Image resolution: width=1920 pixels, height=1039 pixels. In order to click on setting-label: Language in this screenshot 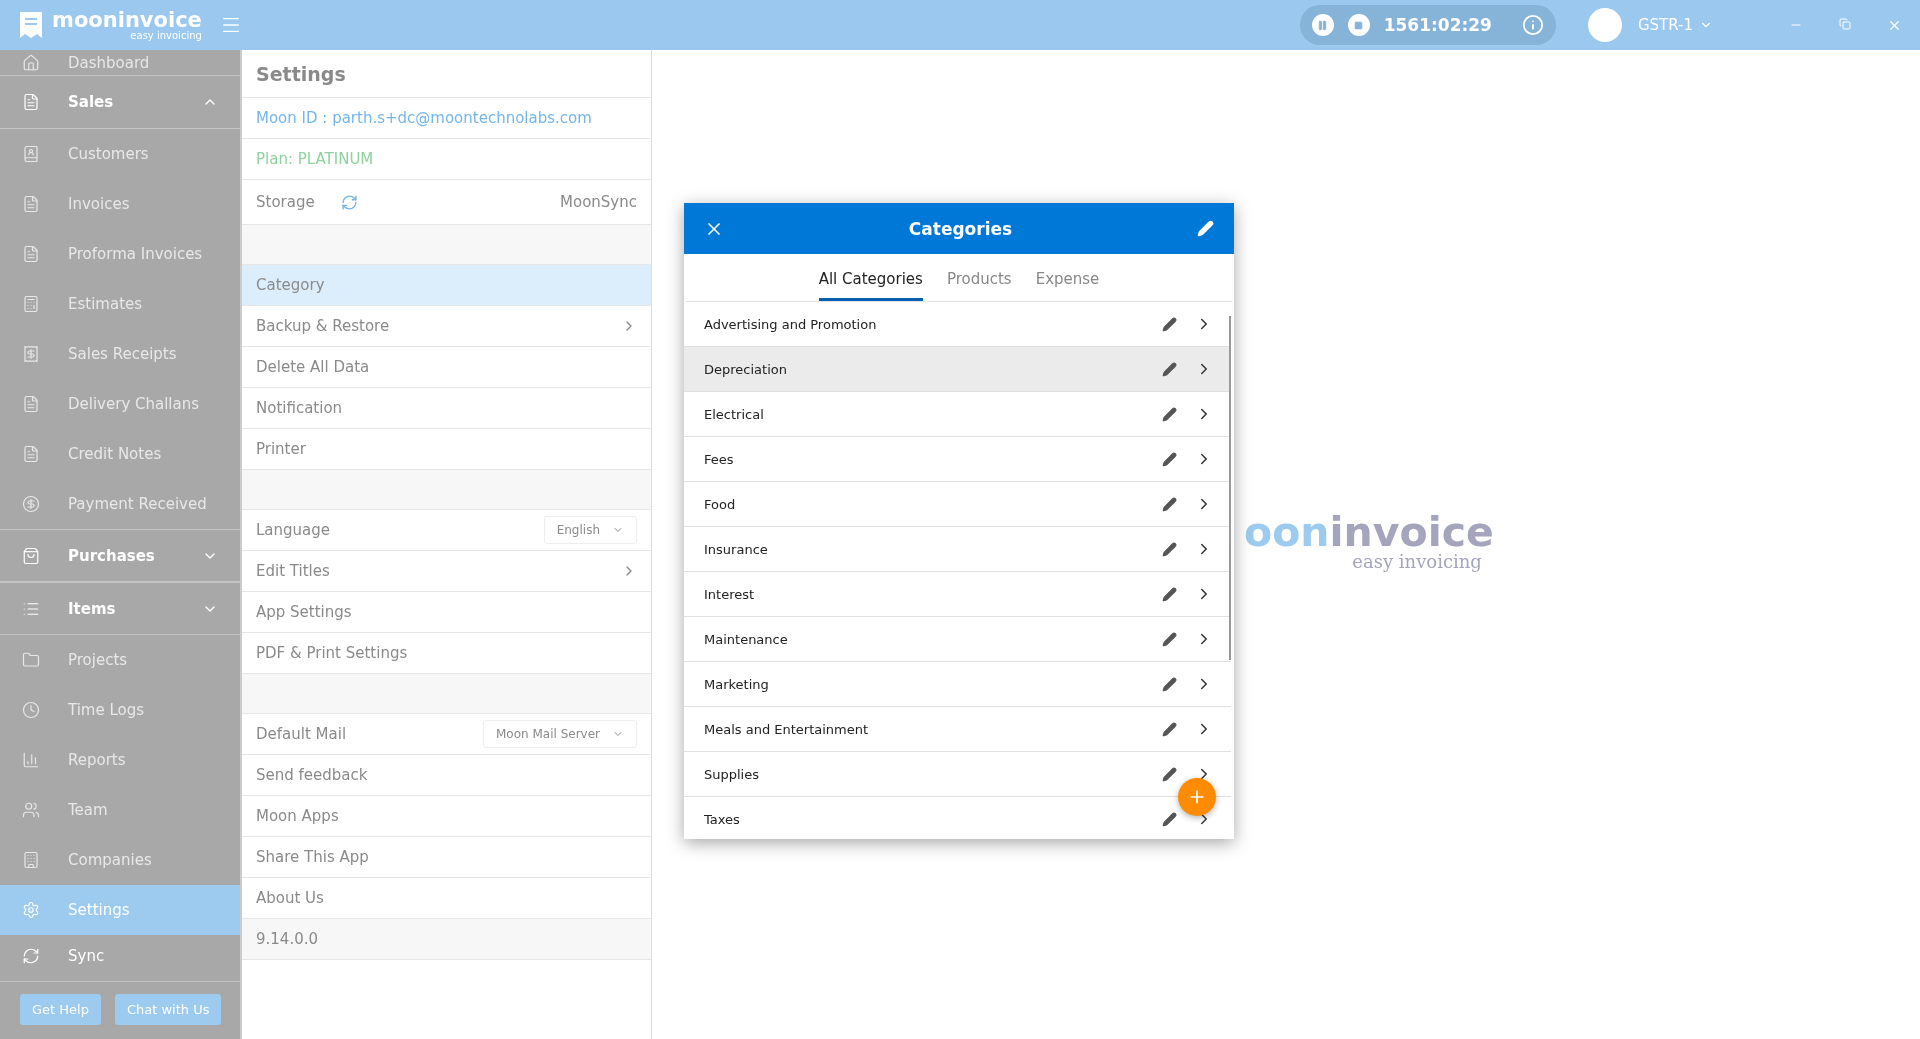, I will do `click(293, 530)`.